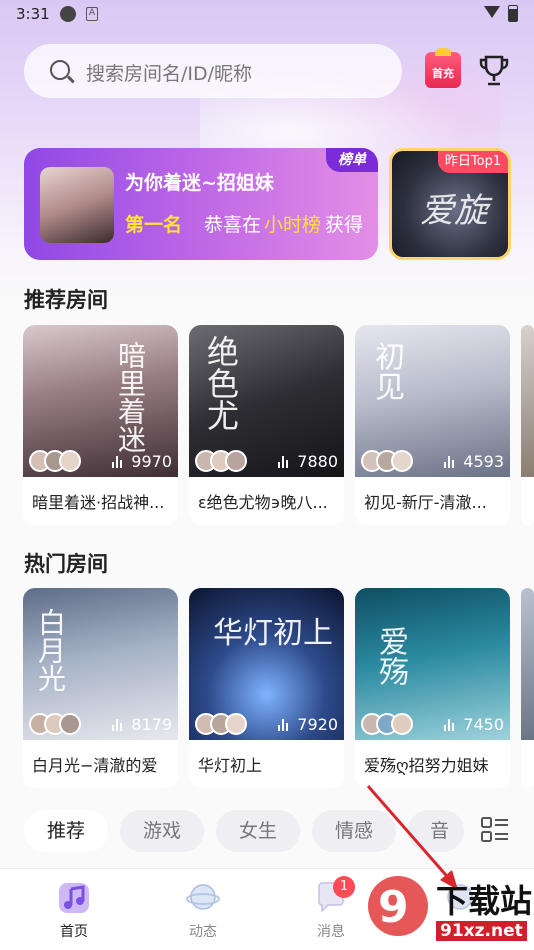 This screenshot has height=950, width=534. Describe the element at coordinates (169, 74) in the screenshot. I see `search-placeholder: 搜索房间名/ID/昵称` at that location.